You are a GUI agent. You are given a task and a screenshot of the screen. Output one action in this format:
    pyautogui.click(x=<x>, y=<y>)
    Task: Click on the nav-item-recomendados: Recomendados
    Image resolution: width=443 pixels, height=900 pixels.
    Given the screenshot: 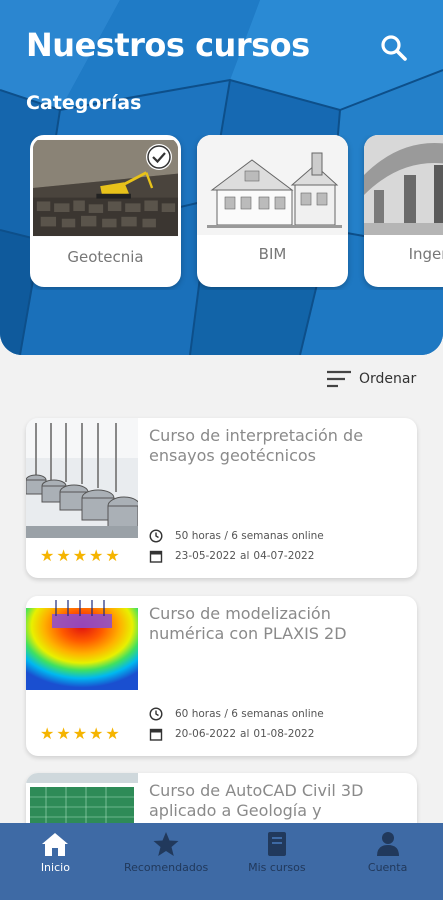 What is the action you would take?
    pyautogui.click(x=166, y=861)
    